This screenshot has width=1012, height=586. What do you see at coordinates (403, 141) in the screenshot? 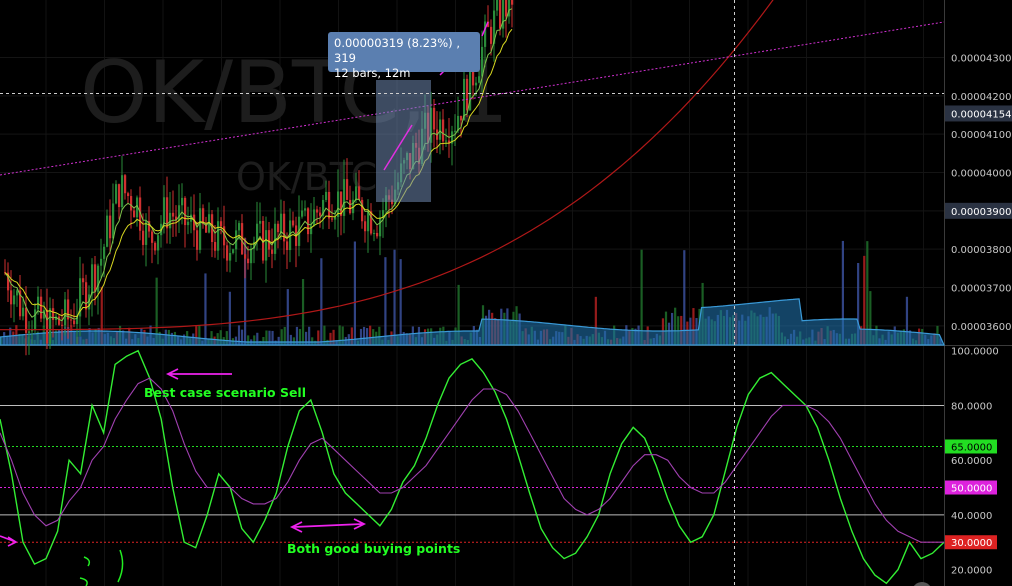
I see `measure-box` at bounding box center [403, 141].